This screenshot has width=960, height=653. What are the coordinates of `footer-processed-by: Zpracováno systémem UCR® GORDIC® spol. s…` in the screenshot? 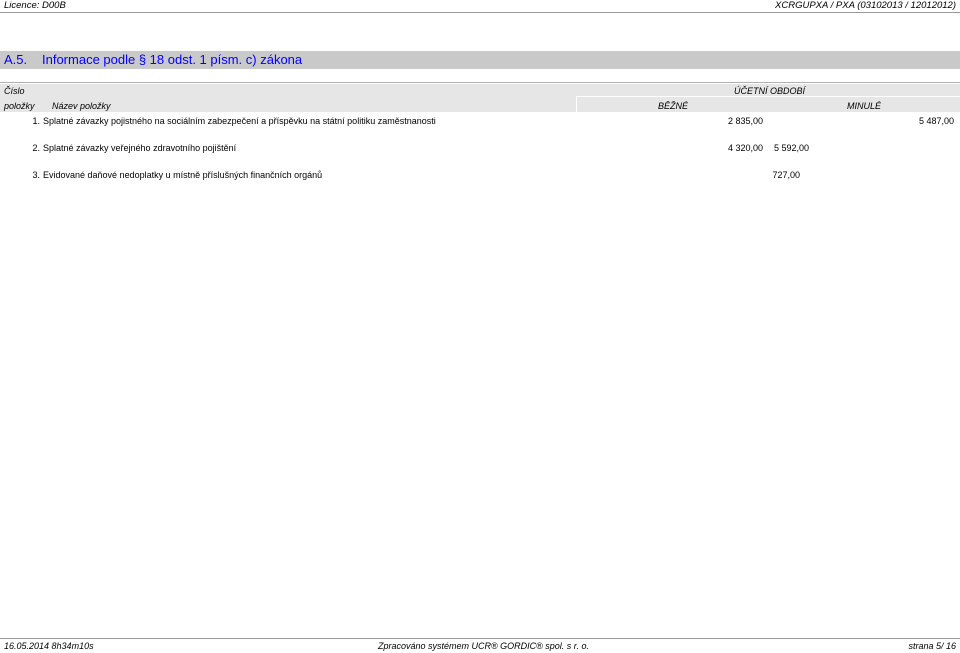 It's located at (483, 646).